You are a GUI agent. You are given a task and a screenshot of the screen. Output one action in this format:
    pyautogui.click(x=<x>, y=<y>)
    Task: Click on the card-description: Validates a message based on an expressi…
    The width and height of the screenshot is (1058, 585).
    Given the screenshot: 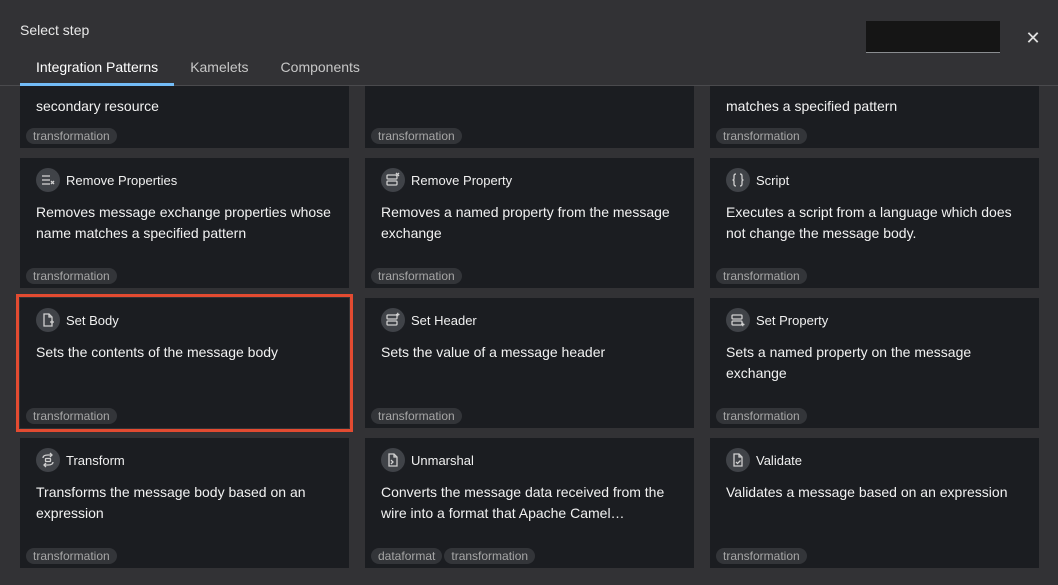 What is the action you would take?
    pyautogui.click(x=867, y=492)
    